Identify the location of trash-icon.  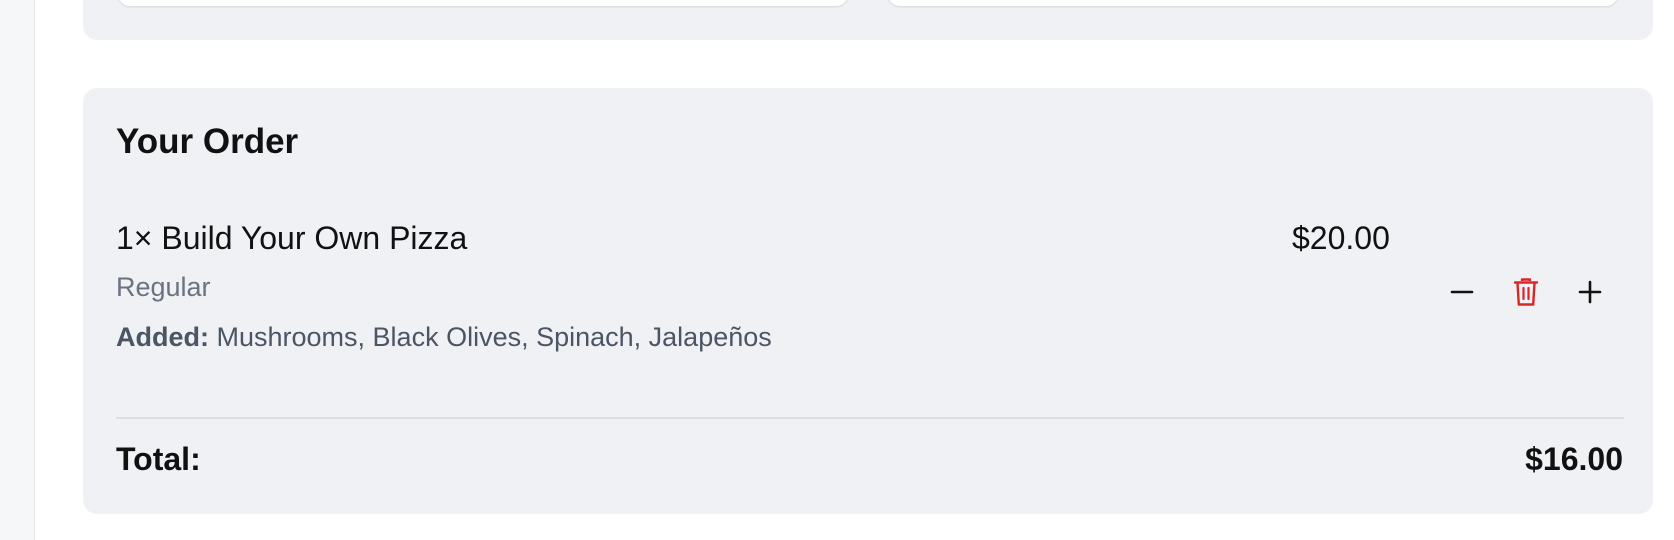
(1526, 292).